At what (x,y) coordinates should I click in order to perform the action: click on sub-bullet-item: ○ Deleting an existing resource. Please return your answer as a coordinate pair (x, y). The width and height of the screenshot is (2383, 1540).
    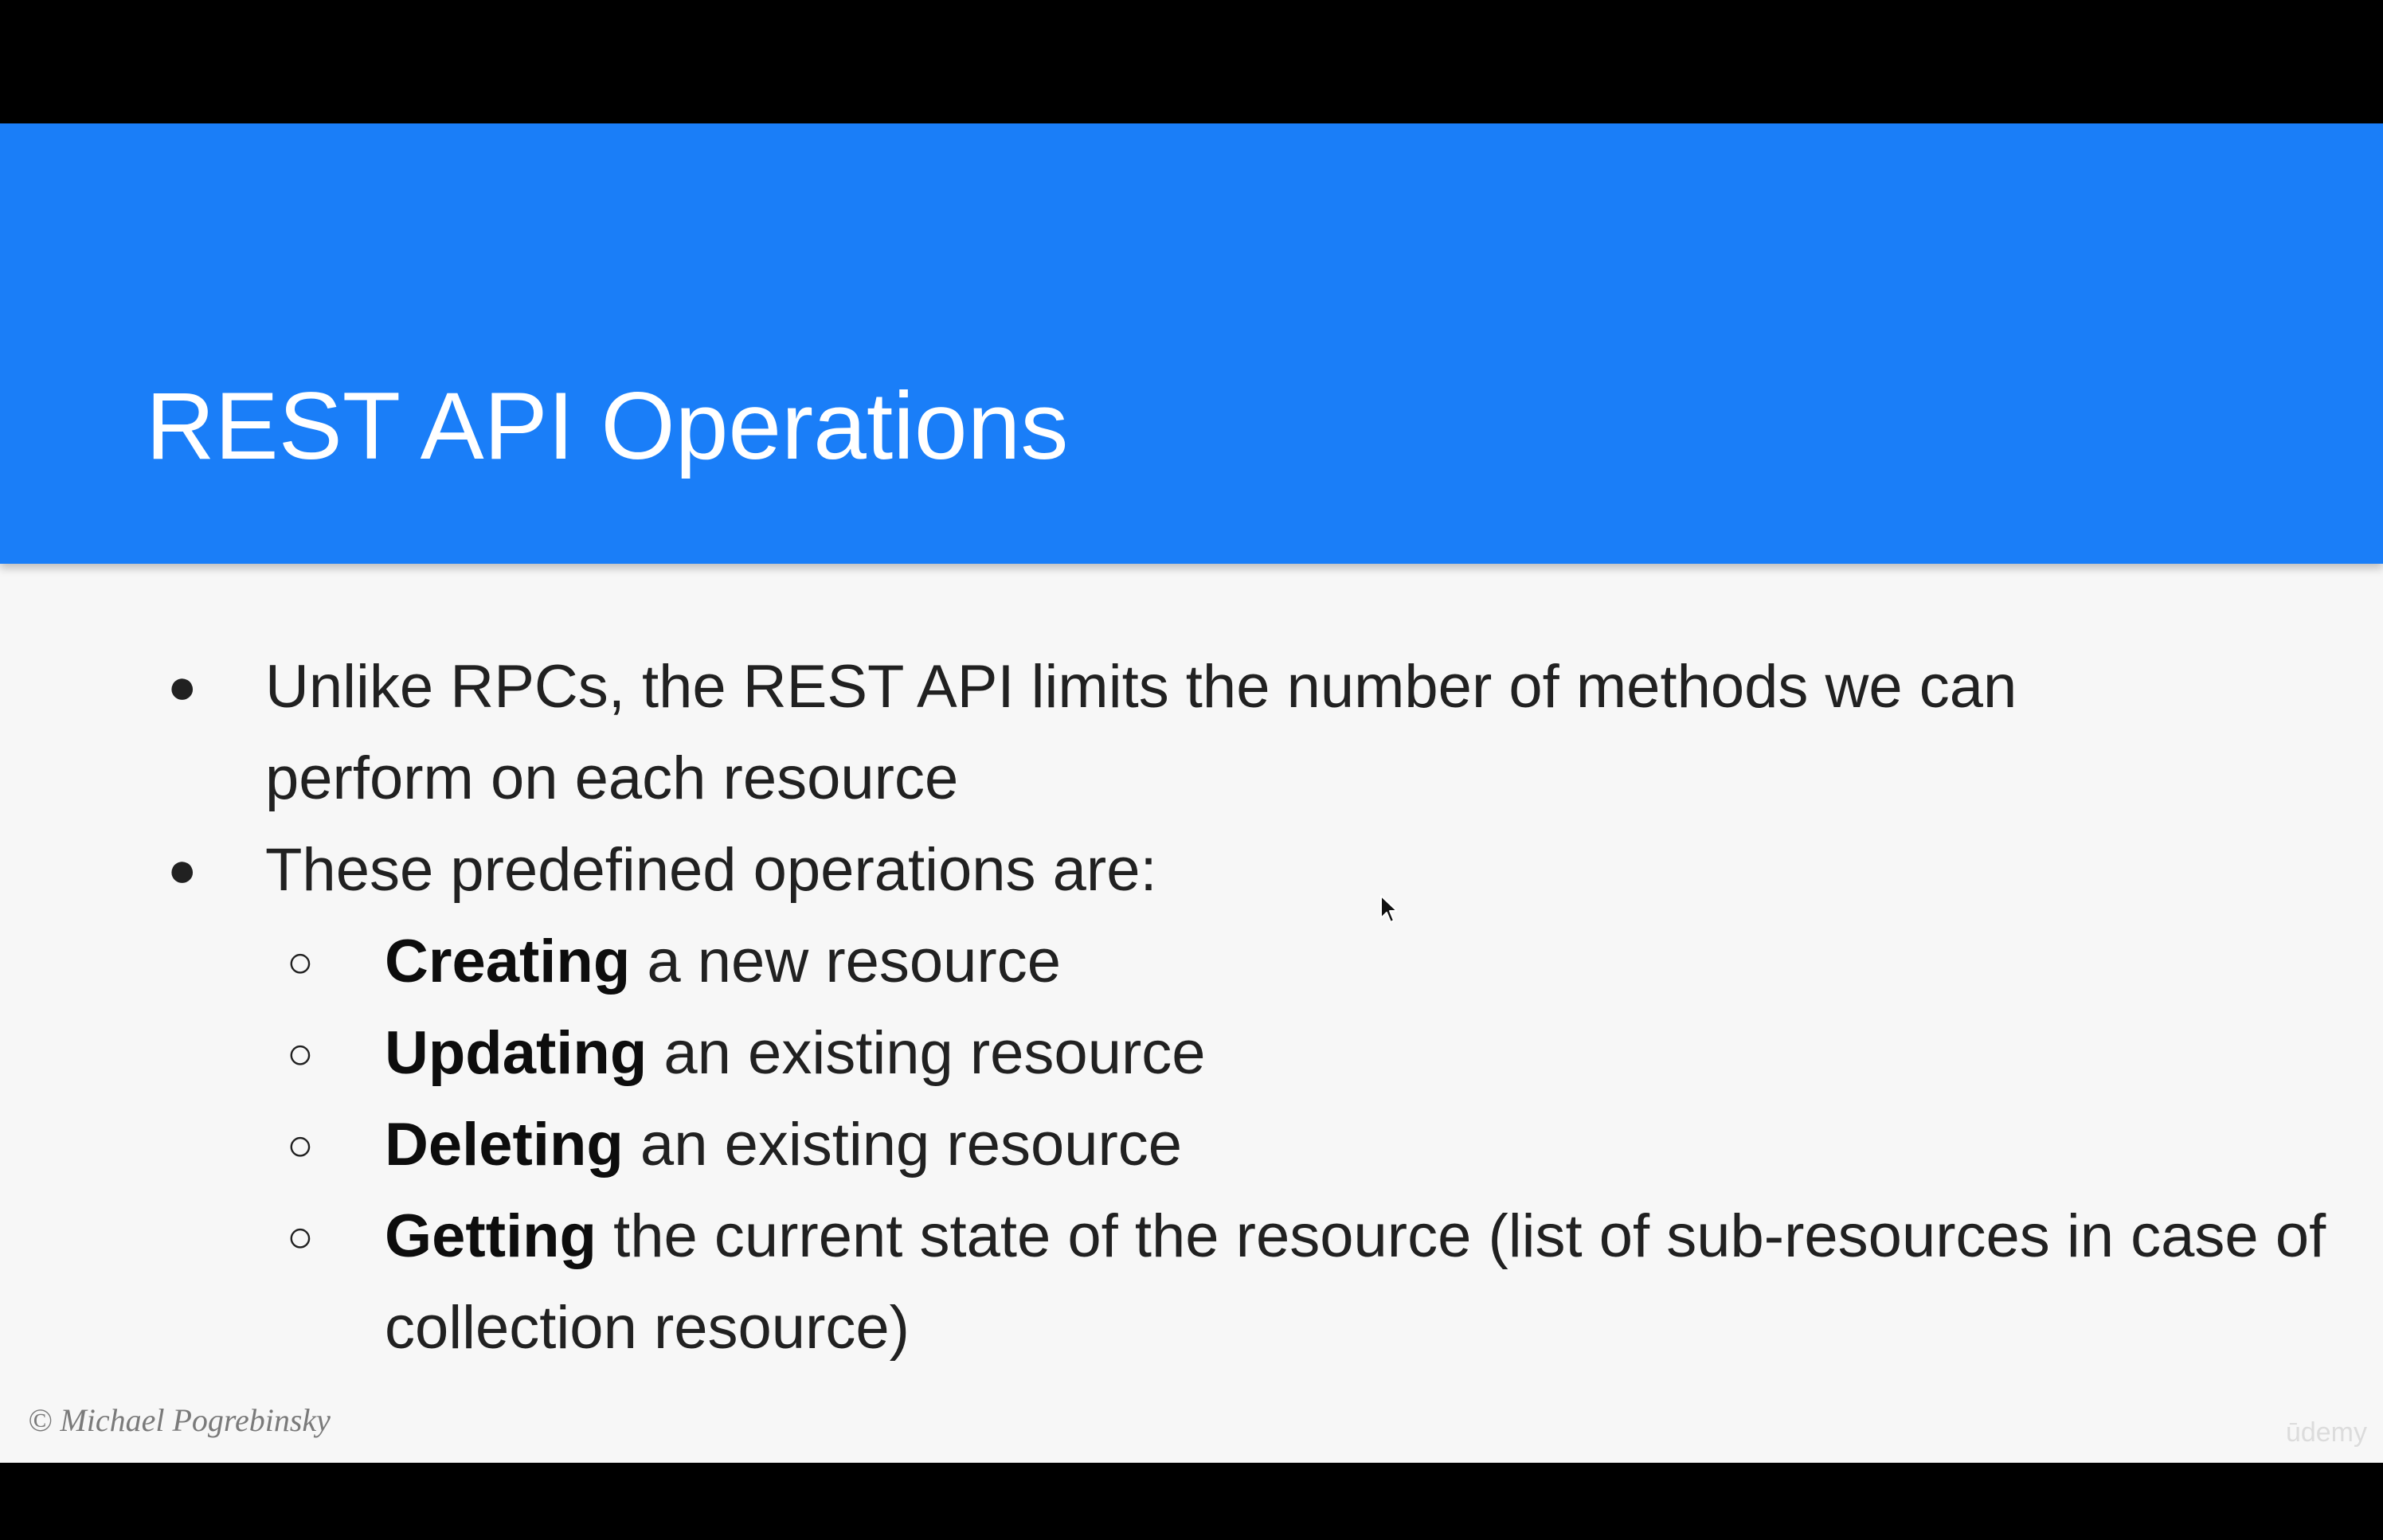
    Looking at the image, I should click on (1164, 1144).